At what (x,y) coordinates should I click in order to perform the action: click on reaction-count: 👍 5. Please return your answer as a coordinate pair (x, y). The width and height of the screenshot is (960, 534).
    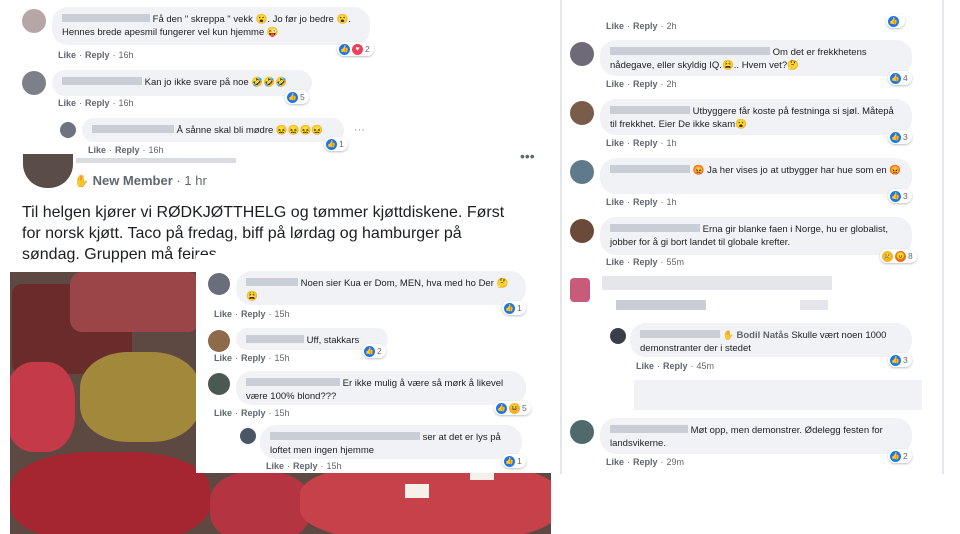
    Looking at the image, I should click on (297, 97).